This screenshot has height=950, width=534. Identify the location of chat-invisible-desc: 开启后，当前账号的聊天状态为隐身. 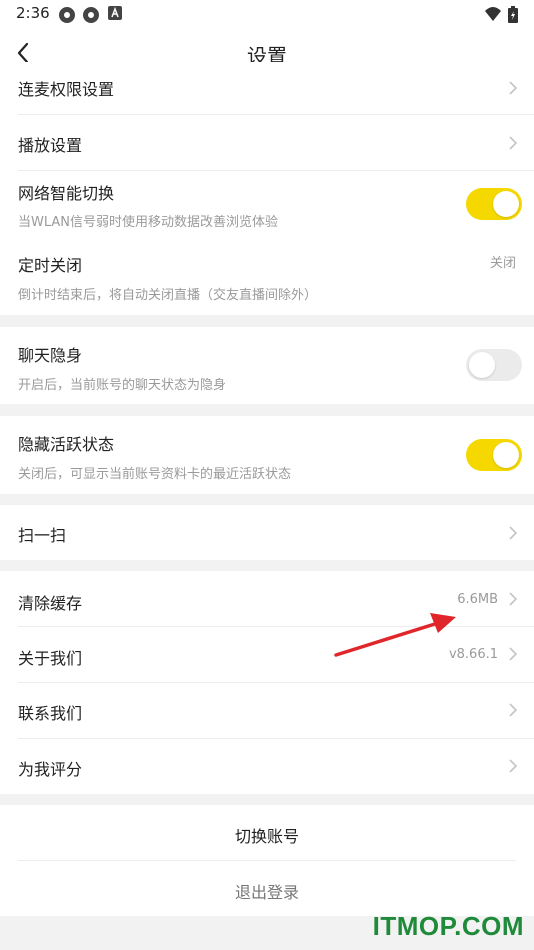
(122, 385).